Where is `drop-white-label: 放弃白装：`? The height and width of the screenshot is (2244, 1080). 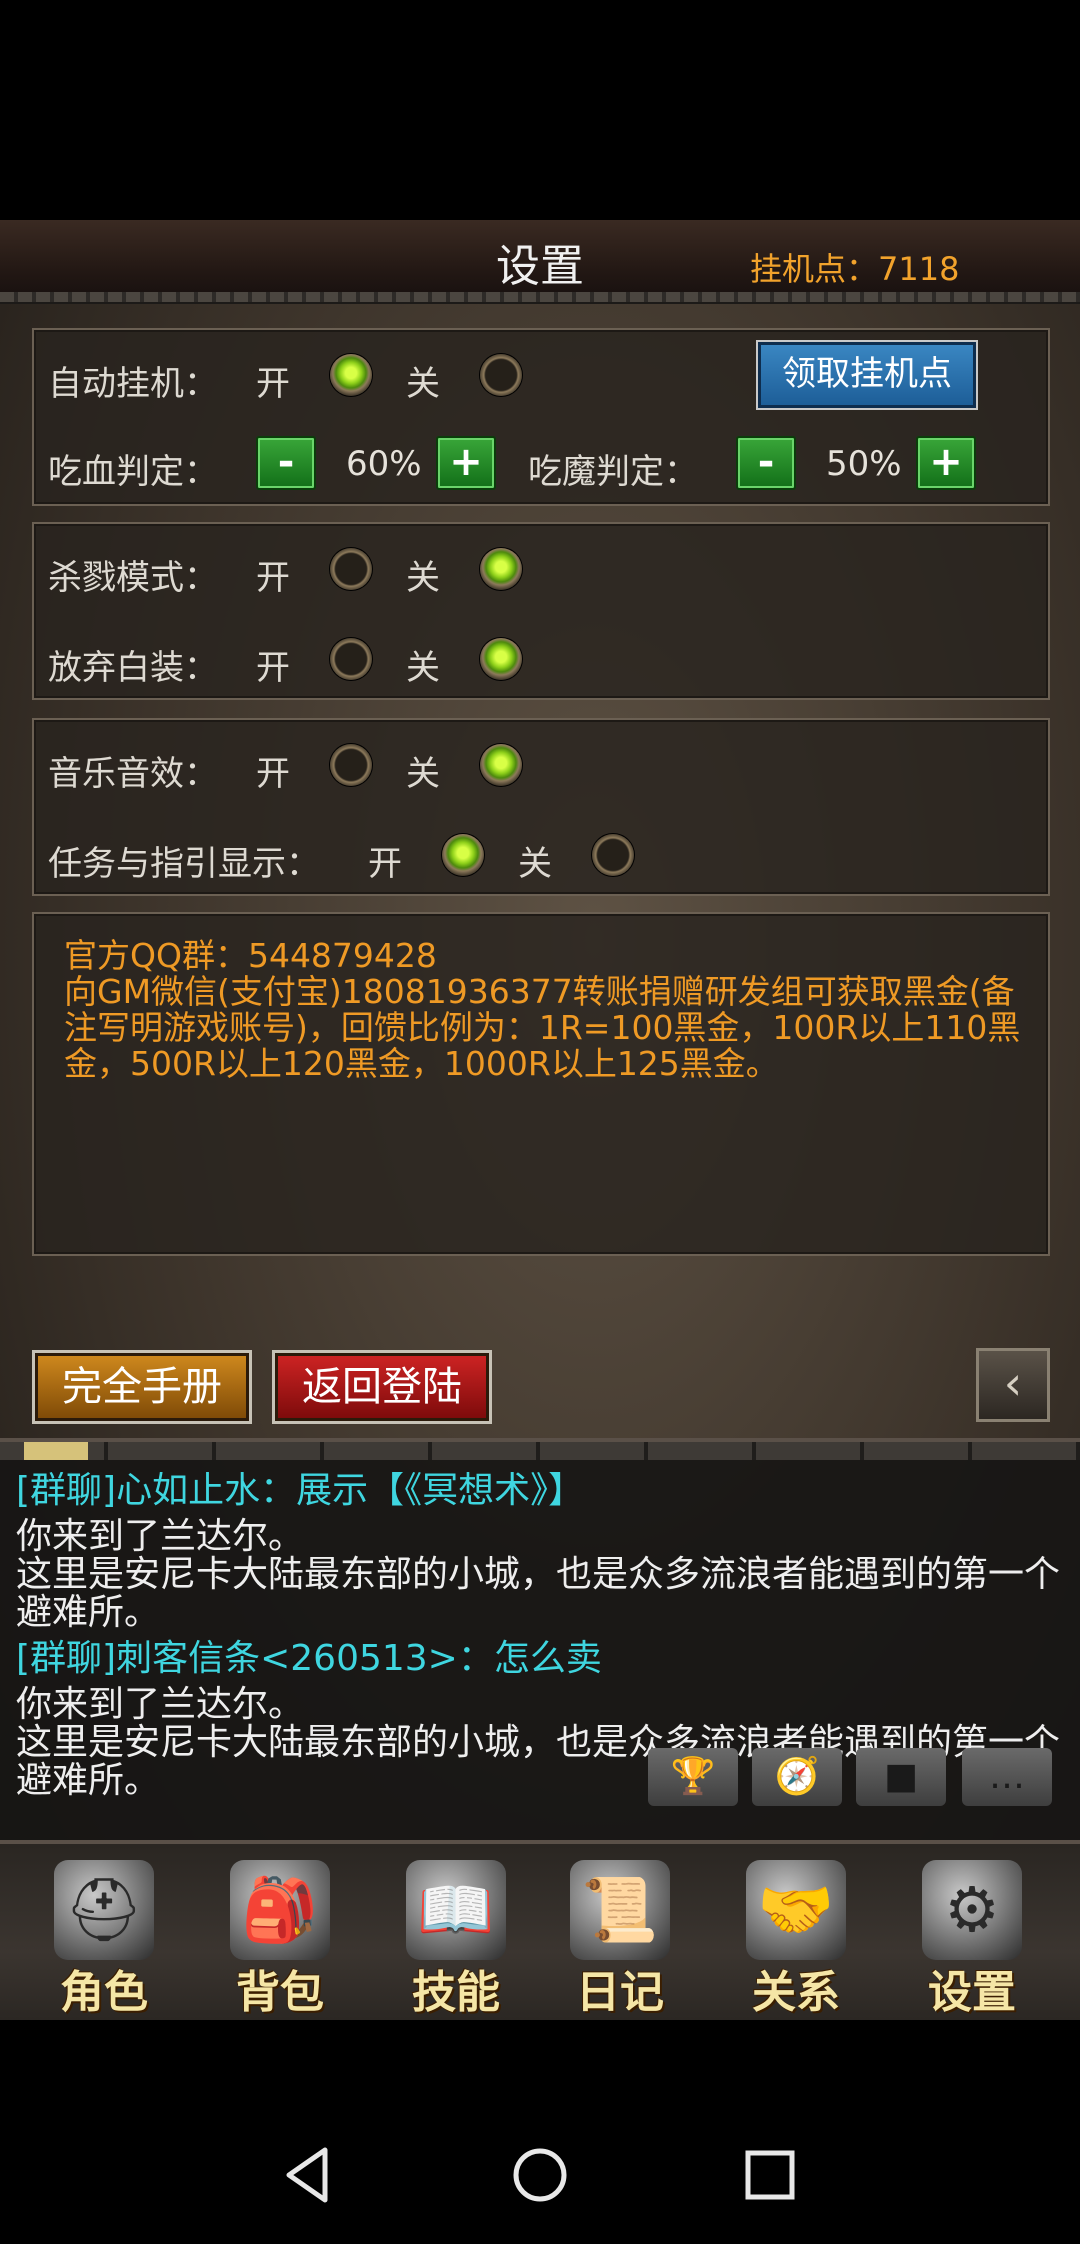
drop-white-label: 放弃白装： is located at coordinates (133, 668).